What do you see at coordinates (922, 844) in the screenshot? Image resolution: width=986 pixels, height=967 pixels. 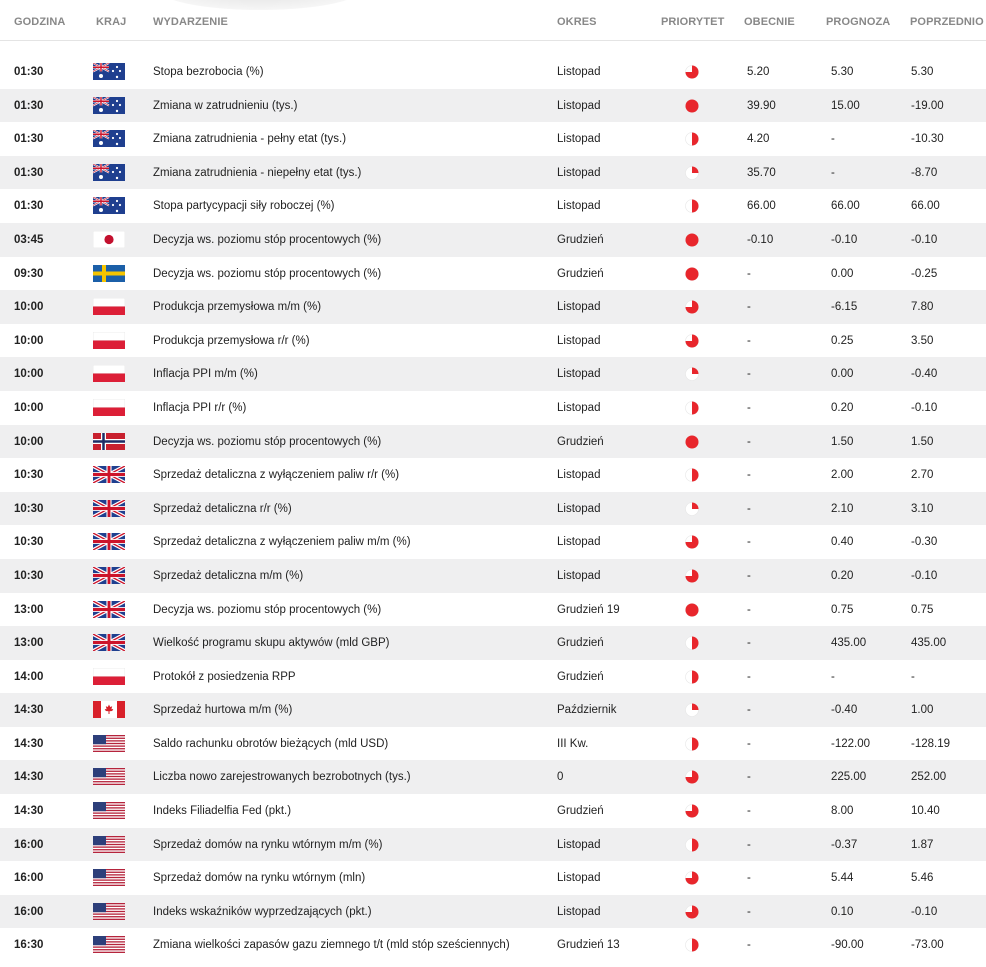 I see `value-previous: 1.87` at bounding box center [922, 844].